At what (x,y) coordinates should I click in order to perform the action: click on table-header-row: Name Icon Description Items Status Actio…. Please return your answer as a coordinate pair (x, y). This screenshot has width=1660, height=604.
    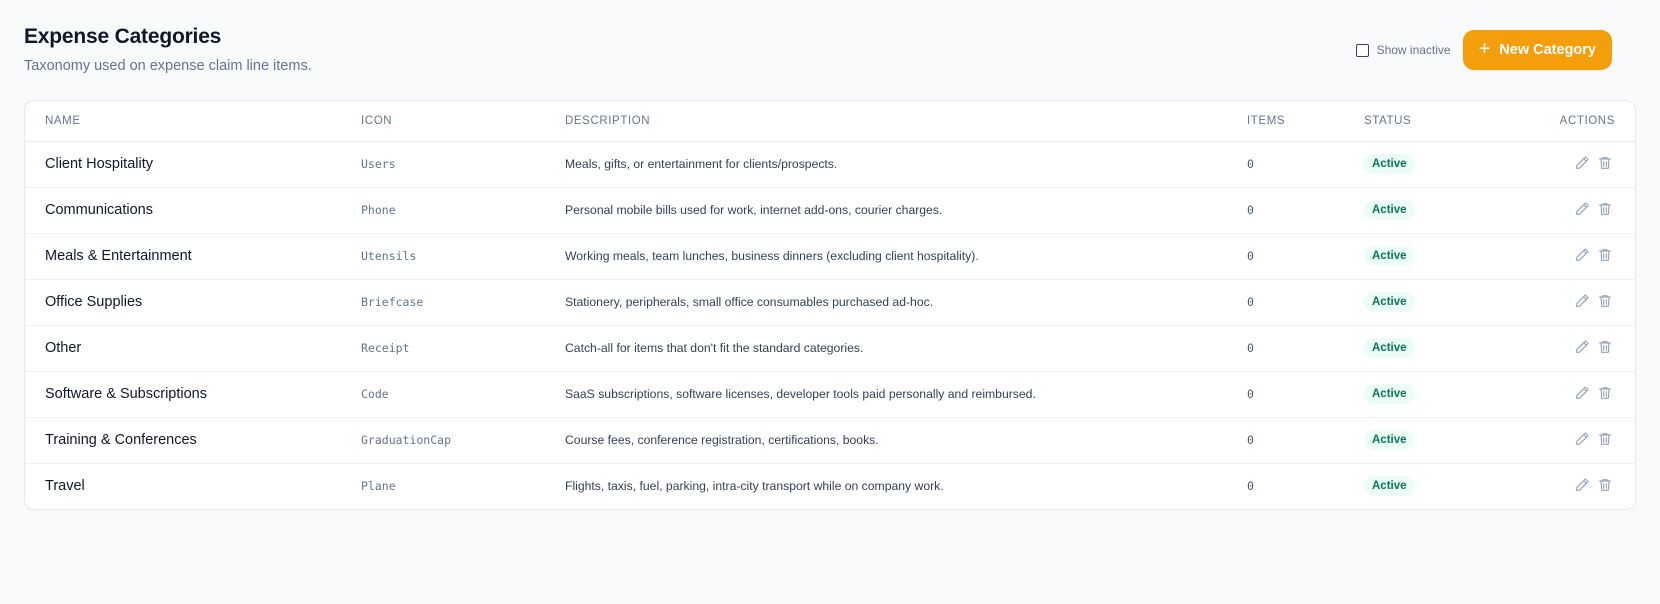
    Looking at the image, I should click on (830, 121).